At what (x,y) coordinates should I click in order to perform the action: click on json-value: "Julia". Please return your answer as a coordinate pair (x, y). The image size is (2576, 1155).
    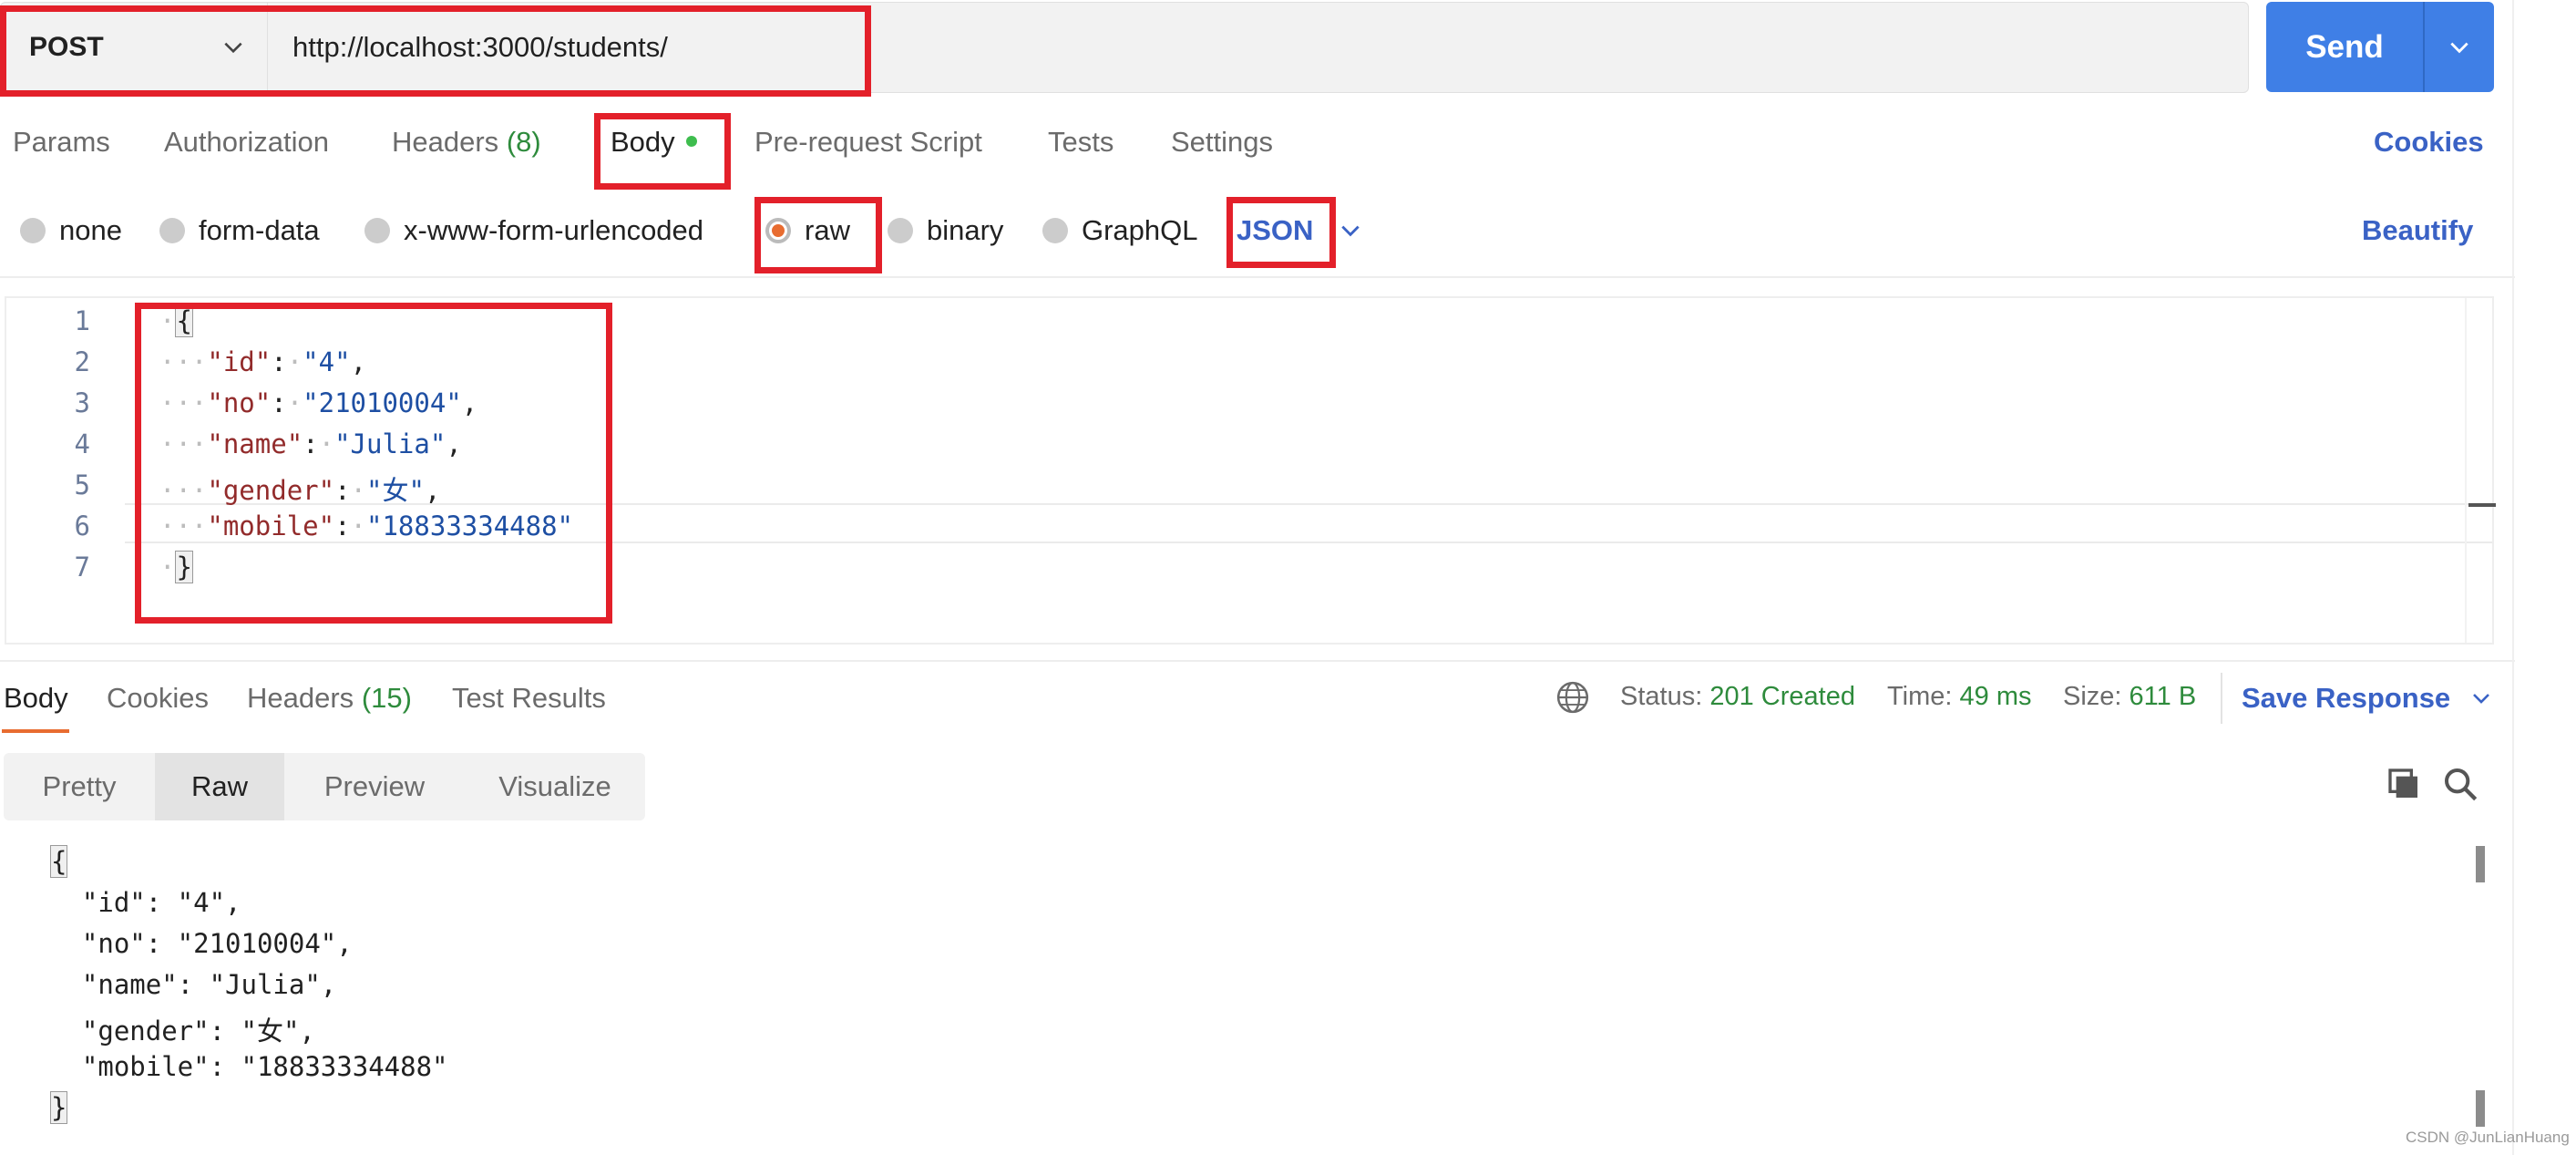
    Looking at the image, I should click on (390, 443).